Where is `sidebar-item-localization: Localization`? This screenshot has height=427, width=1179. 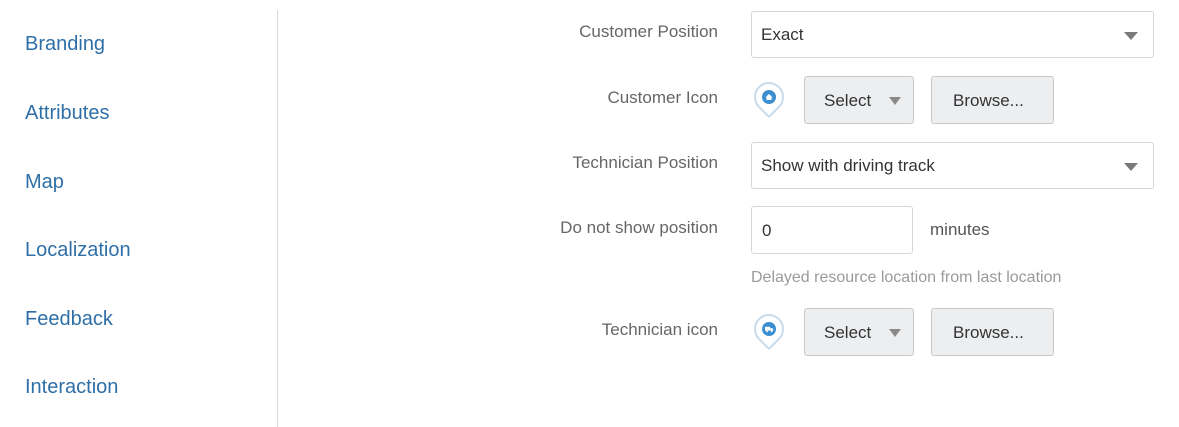 sidebar-item-localization: Localization is located at coordinates (78, 250).